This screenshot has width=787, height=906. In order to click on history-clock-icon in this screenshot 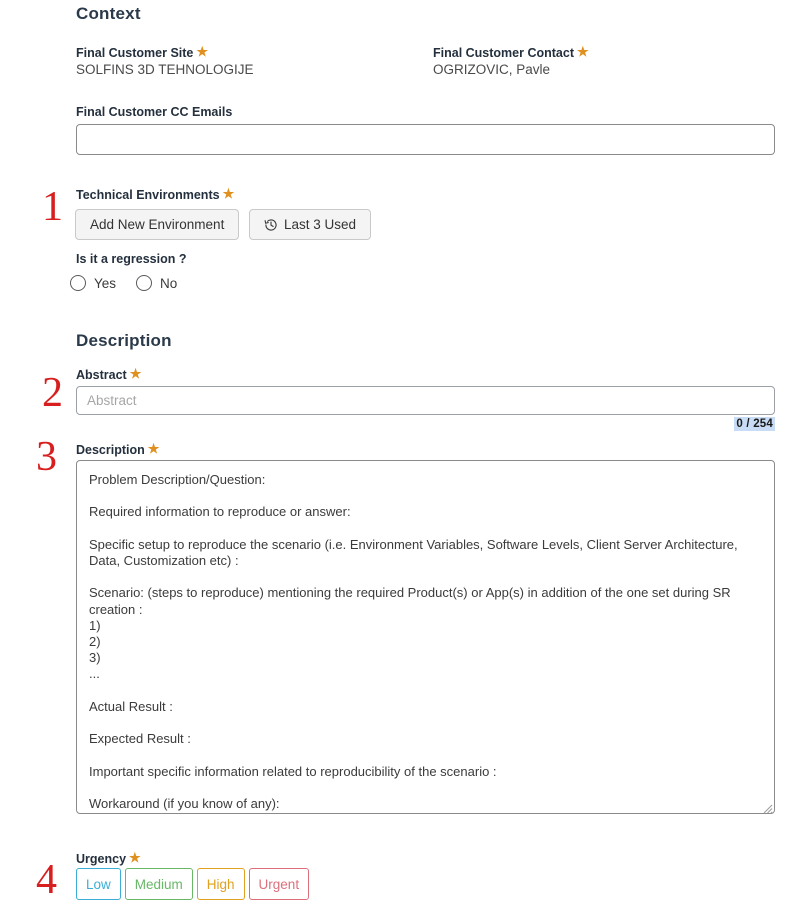, I will do `click(271, 225)`.